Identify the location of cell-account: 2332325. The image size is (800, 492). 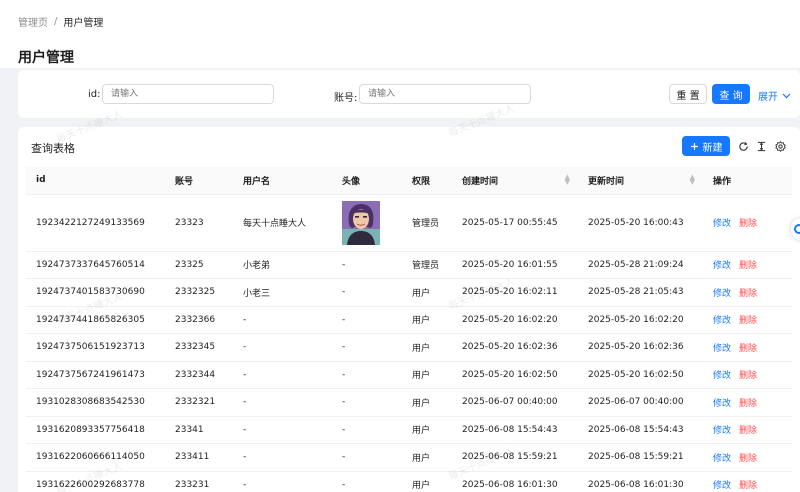
(199, 292).